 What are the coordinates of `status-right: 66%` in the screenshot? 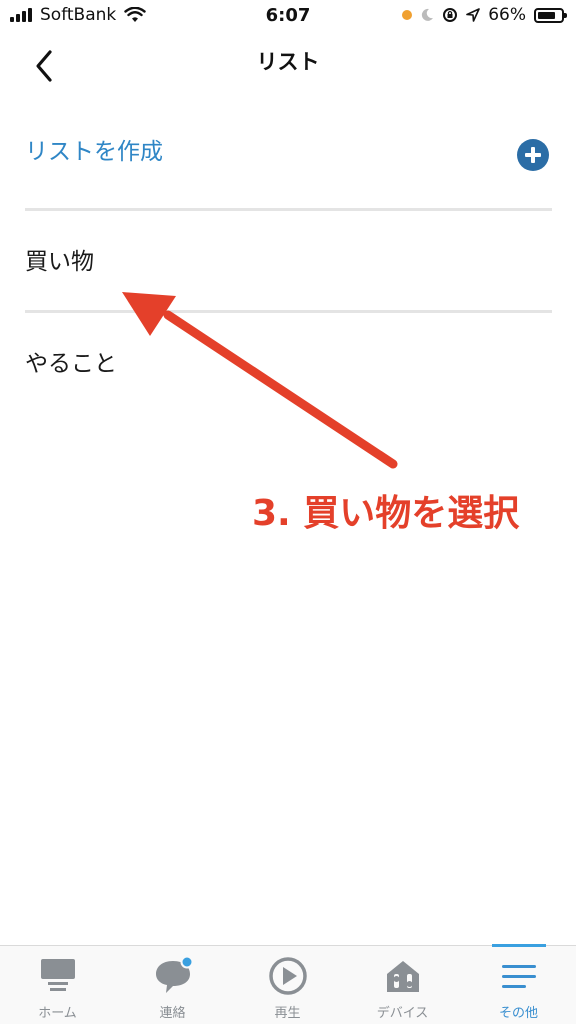 It's located at (484, 15).